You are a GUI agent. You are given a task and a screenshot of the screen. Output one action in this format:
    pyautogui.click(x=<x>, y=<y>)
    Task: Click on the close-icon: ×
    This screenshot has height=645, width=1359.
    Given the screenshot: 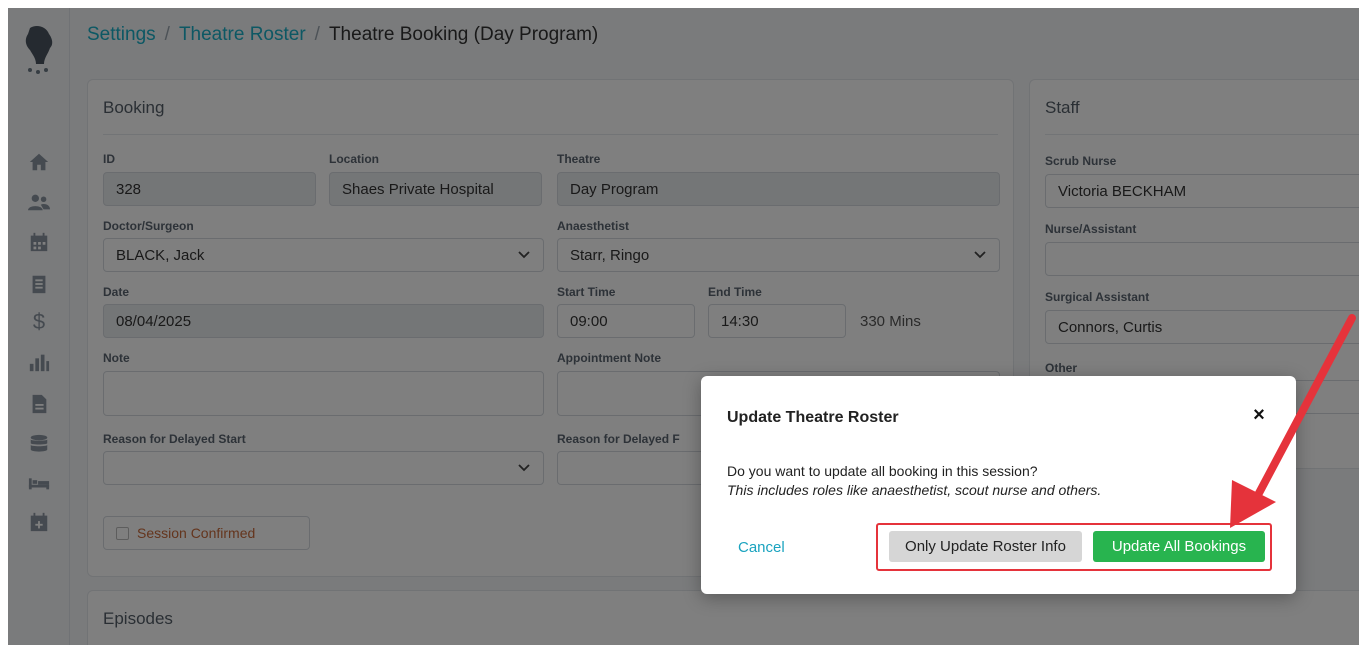 What is the action you would take?
    pyautogui.click(x=1259, y=415)
    